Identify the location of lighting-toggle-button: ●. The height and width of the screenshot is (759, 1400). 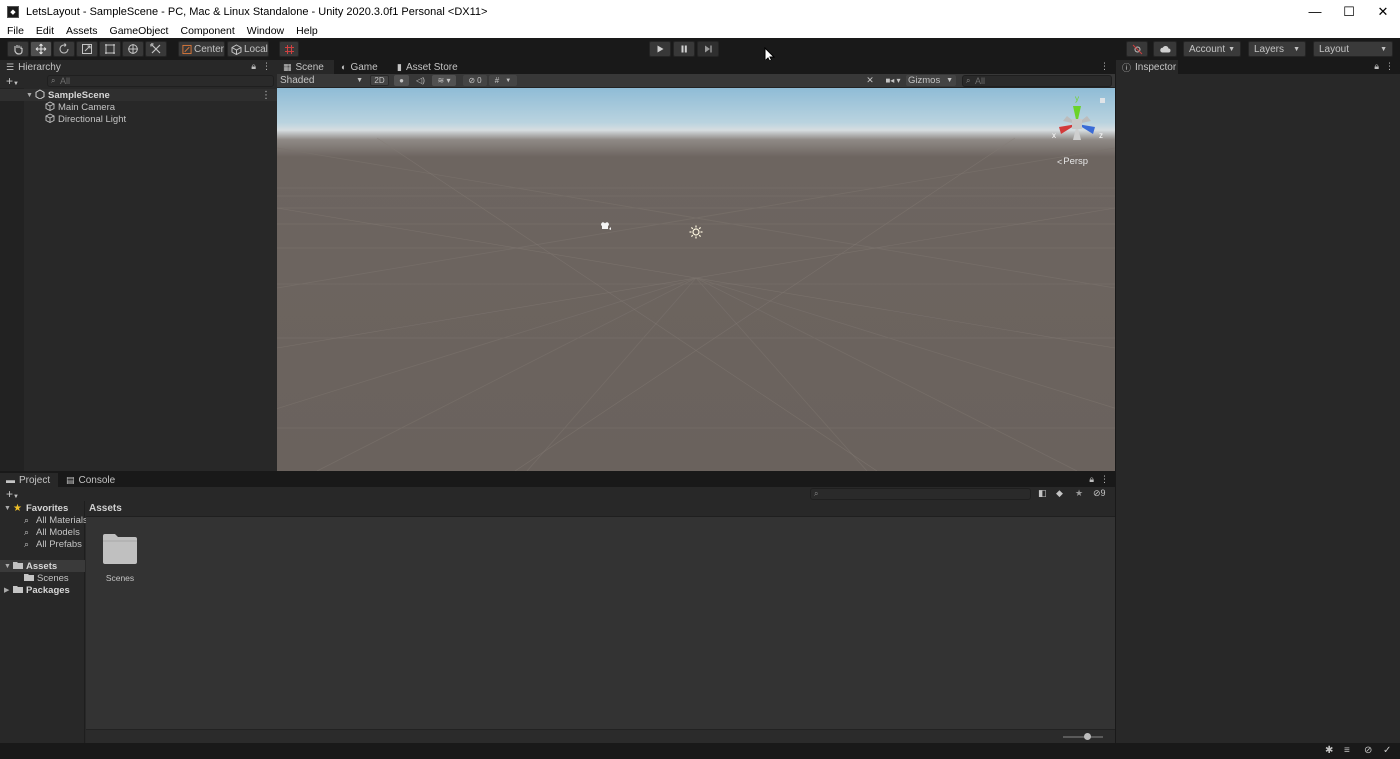
(401, 80).